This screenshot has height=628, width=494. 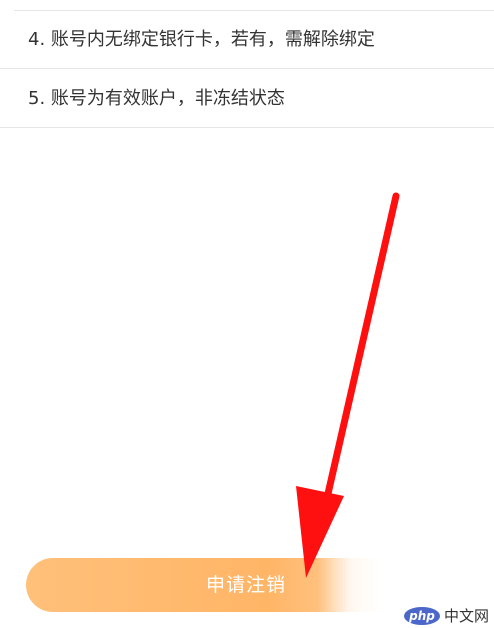 I want to click on list-item: 5. 账号为有效账户，非冻结状态, so click(x=247, y=99).